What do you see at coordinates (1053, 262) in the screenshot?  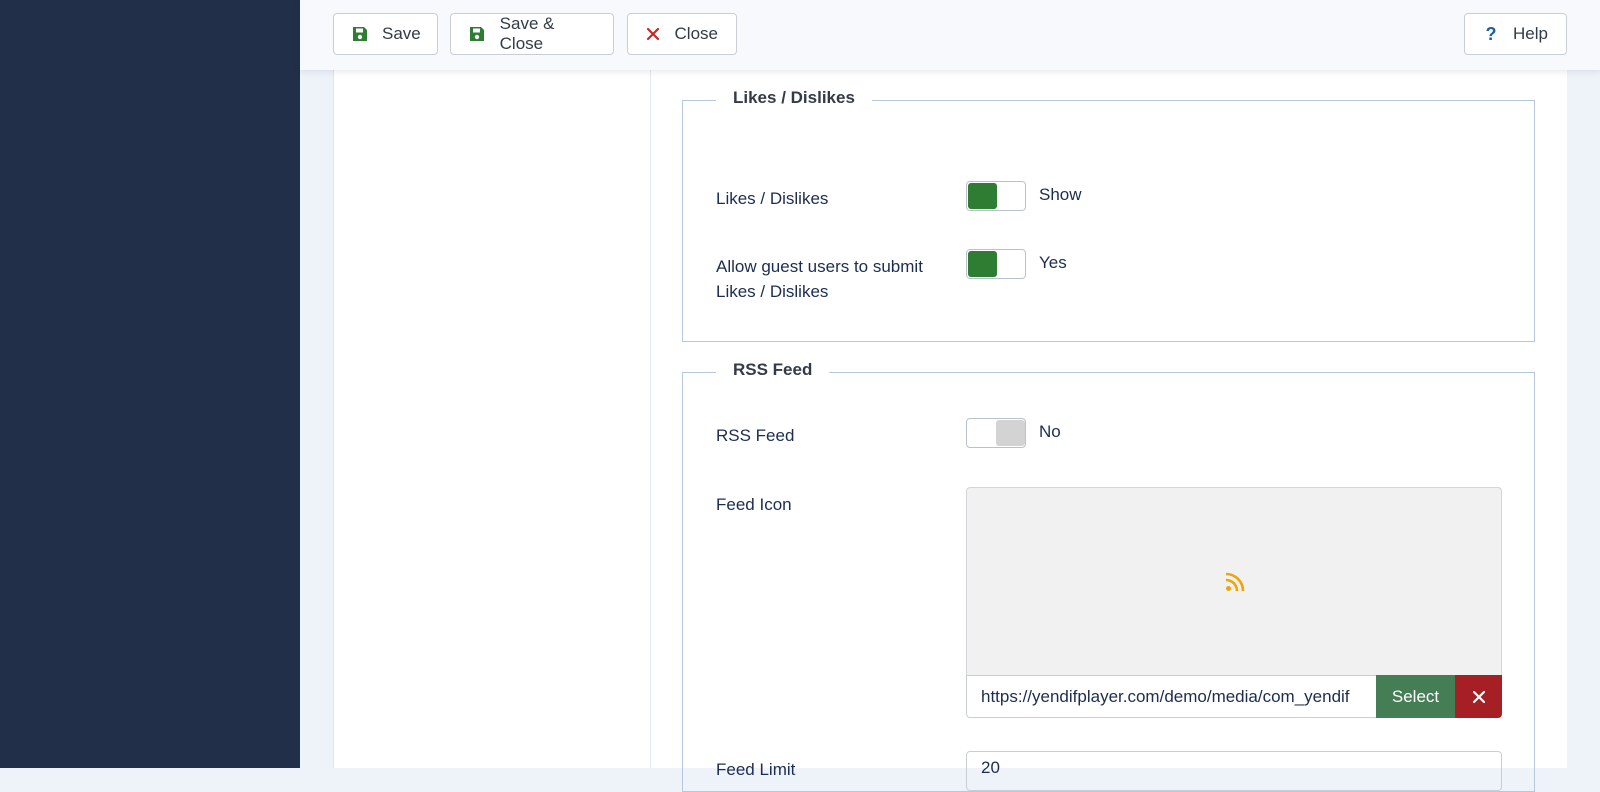 I see `guest-likes-value: Yes` at bounding box center [1053, 262].